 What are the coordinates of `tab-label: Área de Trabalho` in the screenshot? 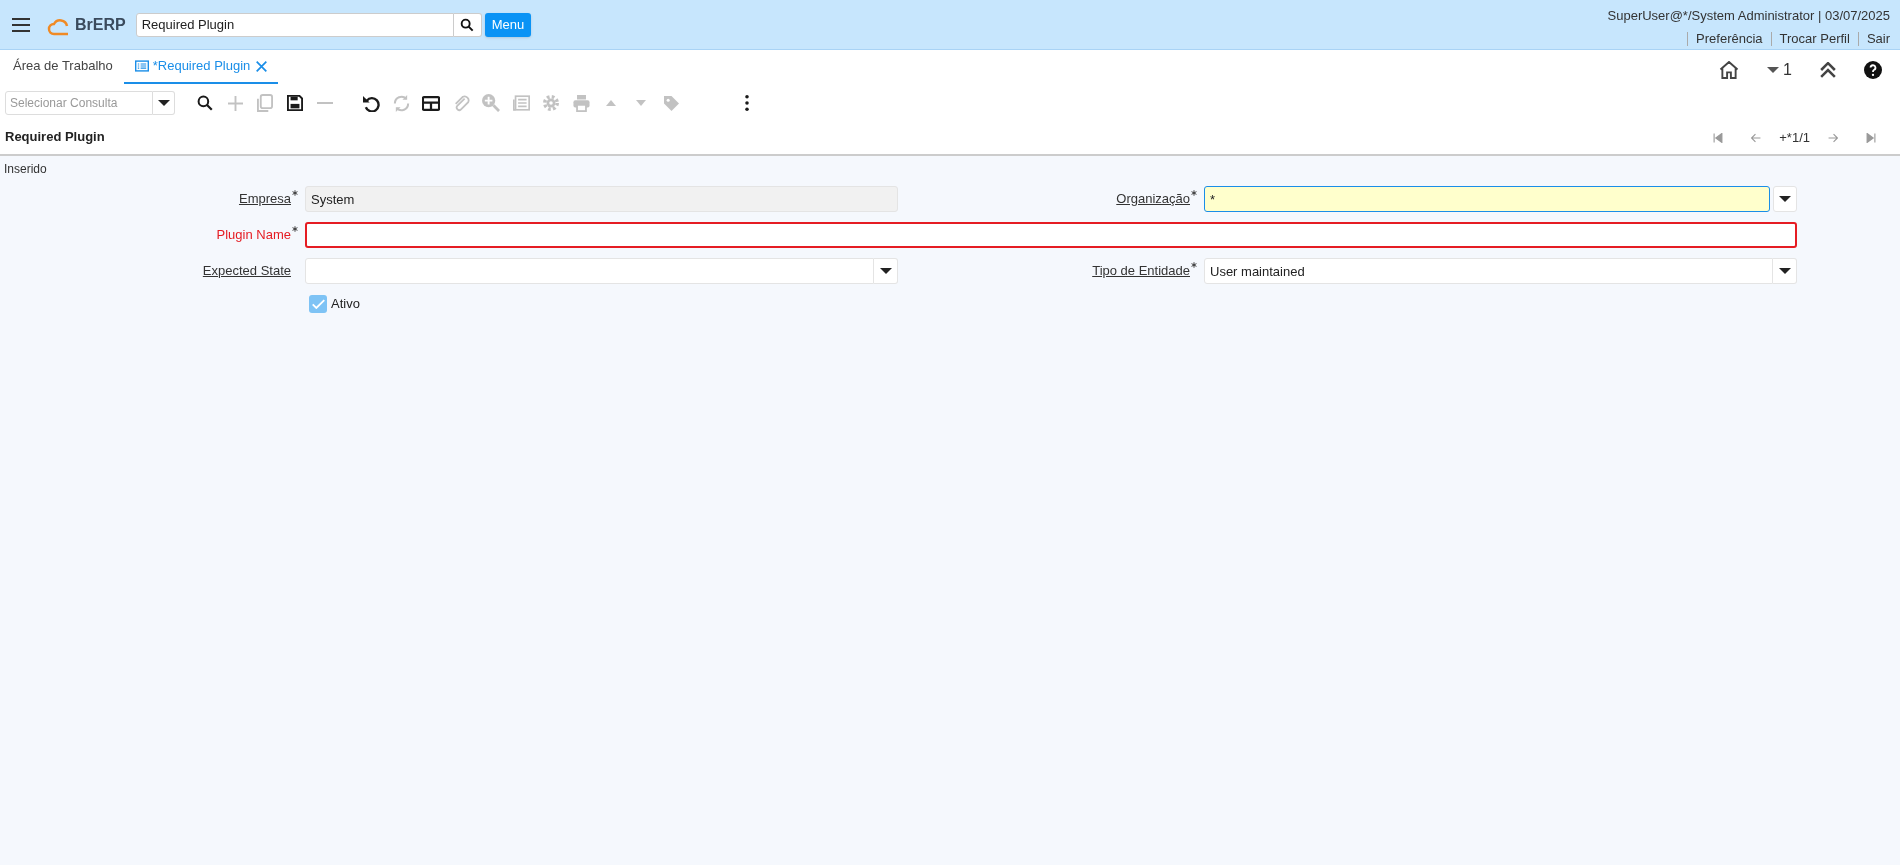 It's located at (63, 66).